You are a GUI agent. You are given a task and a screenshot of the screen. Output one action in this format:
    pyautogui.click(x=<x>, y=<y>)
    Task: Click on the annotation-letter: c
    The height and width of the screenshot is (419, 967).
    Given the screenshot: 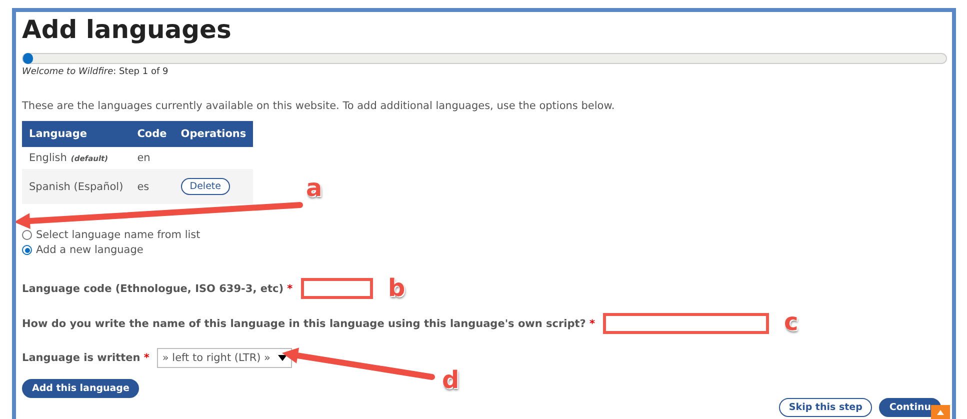 What is the action you would take?
    pyautogui.click(x=791, y=322)
    